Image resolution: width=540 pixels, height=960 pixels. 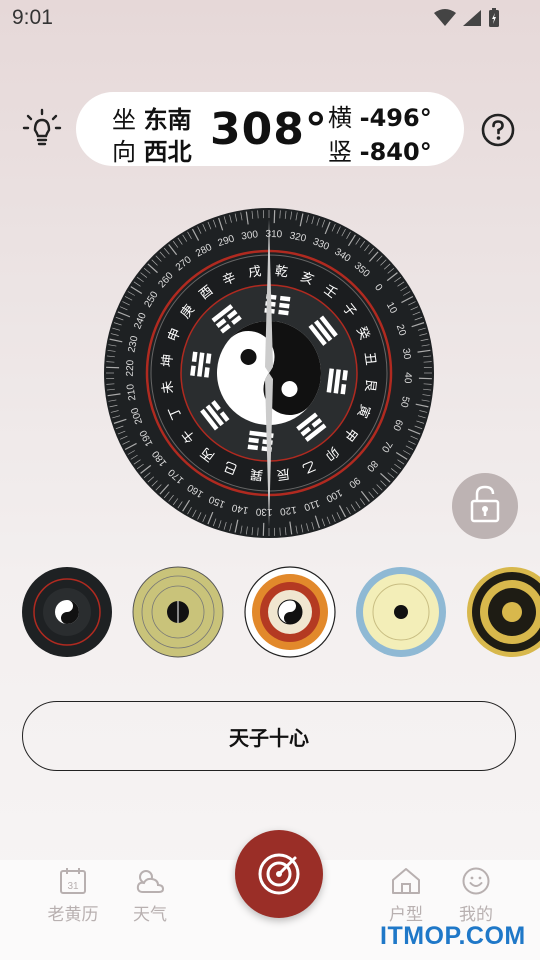 What do you see at coordinates (256, 474) in the screenshot?
I see `mountain-label: 巽` at bounding box center [256, 474].